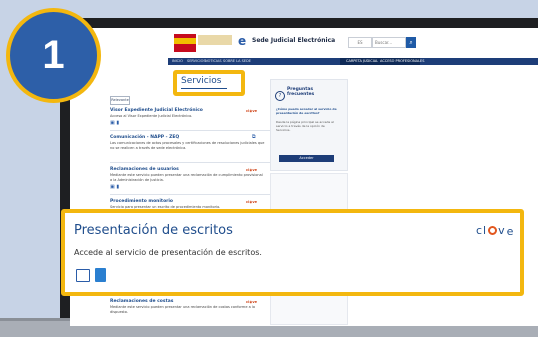 This screenshot has height=337, width=538. What do you see at coordinates (177, 61) in the screenshot?
I see `nav-item-inicio: INICIO` at bounding box center [177, 61].